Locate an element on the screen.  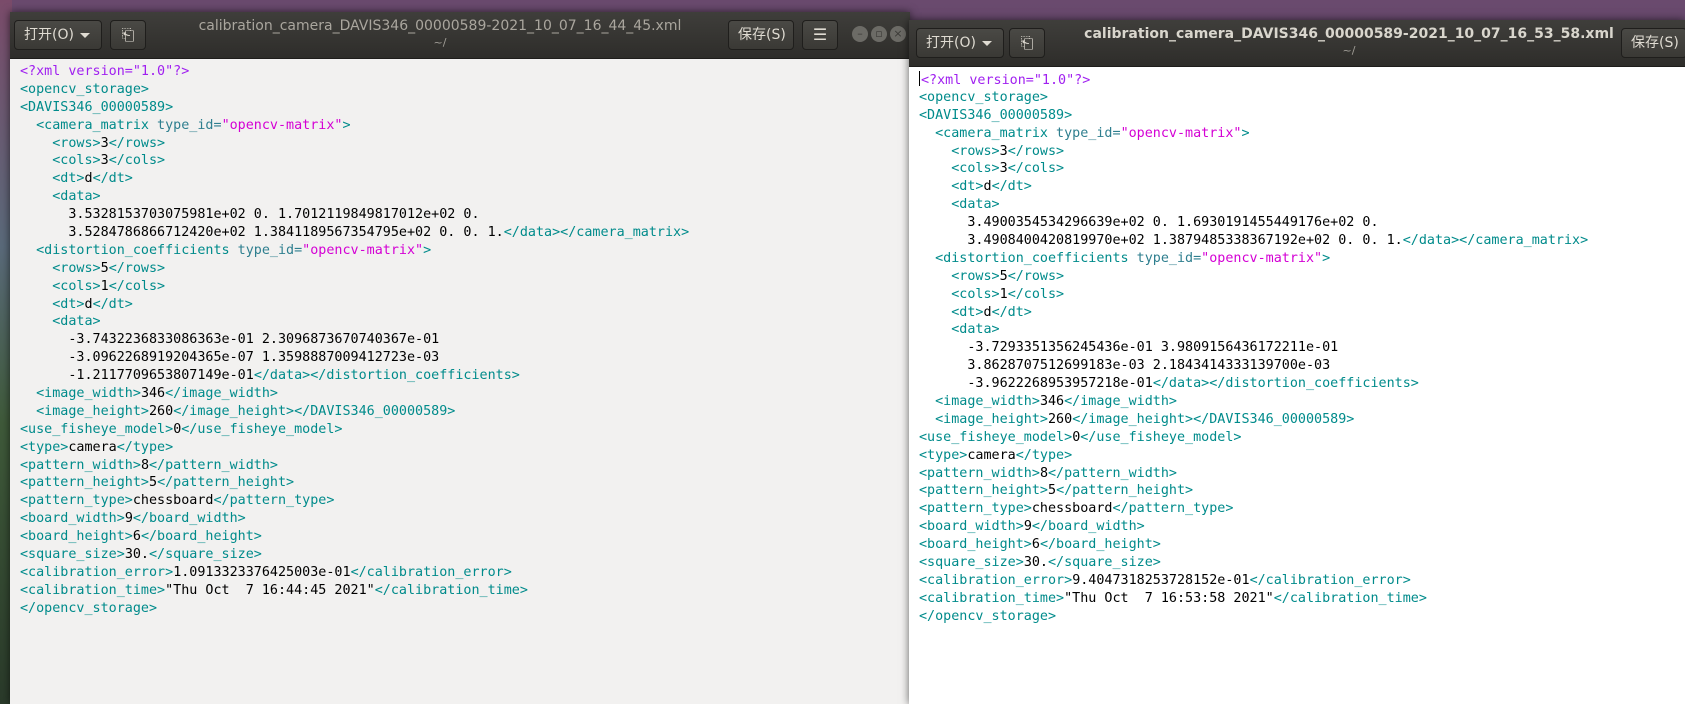
code-line: <square_size>30.</square_size> is located at coordinates (1302, 563).